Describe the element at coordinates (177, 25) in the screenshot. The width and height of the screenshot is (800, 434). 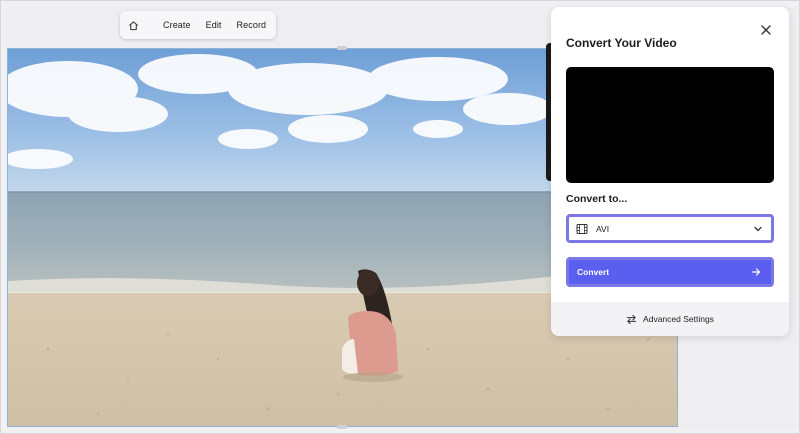
I see `toolbar-create: Create` at that location.